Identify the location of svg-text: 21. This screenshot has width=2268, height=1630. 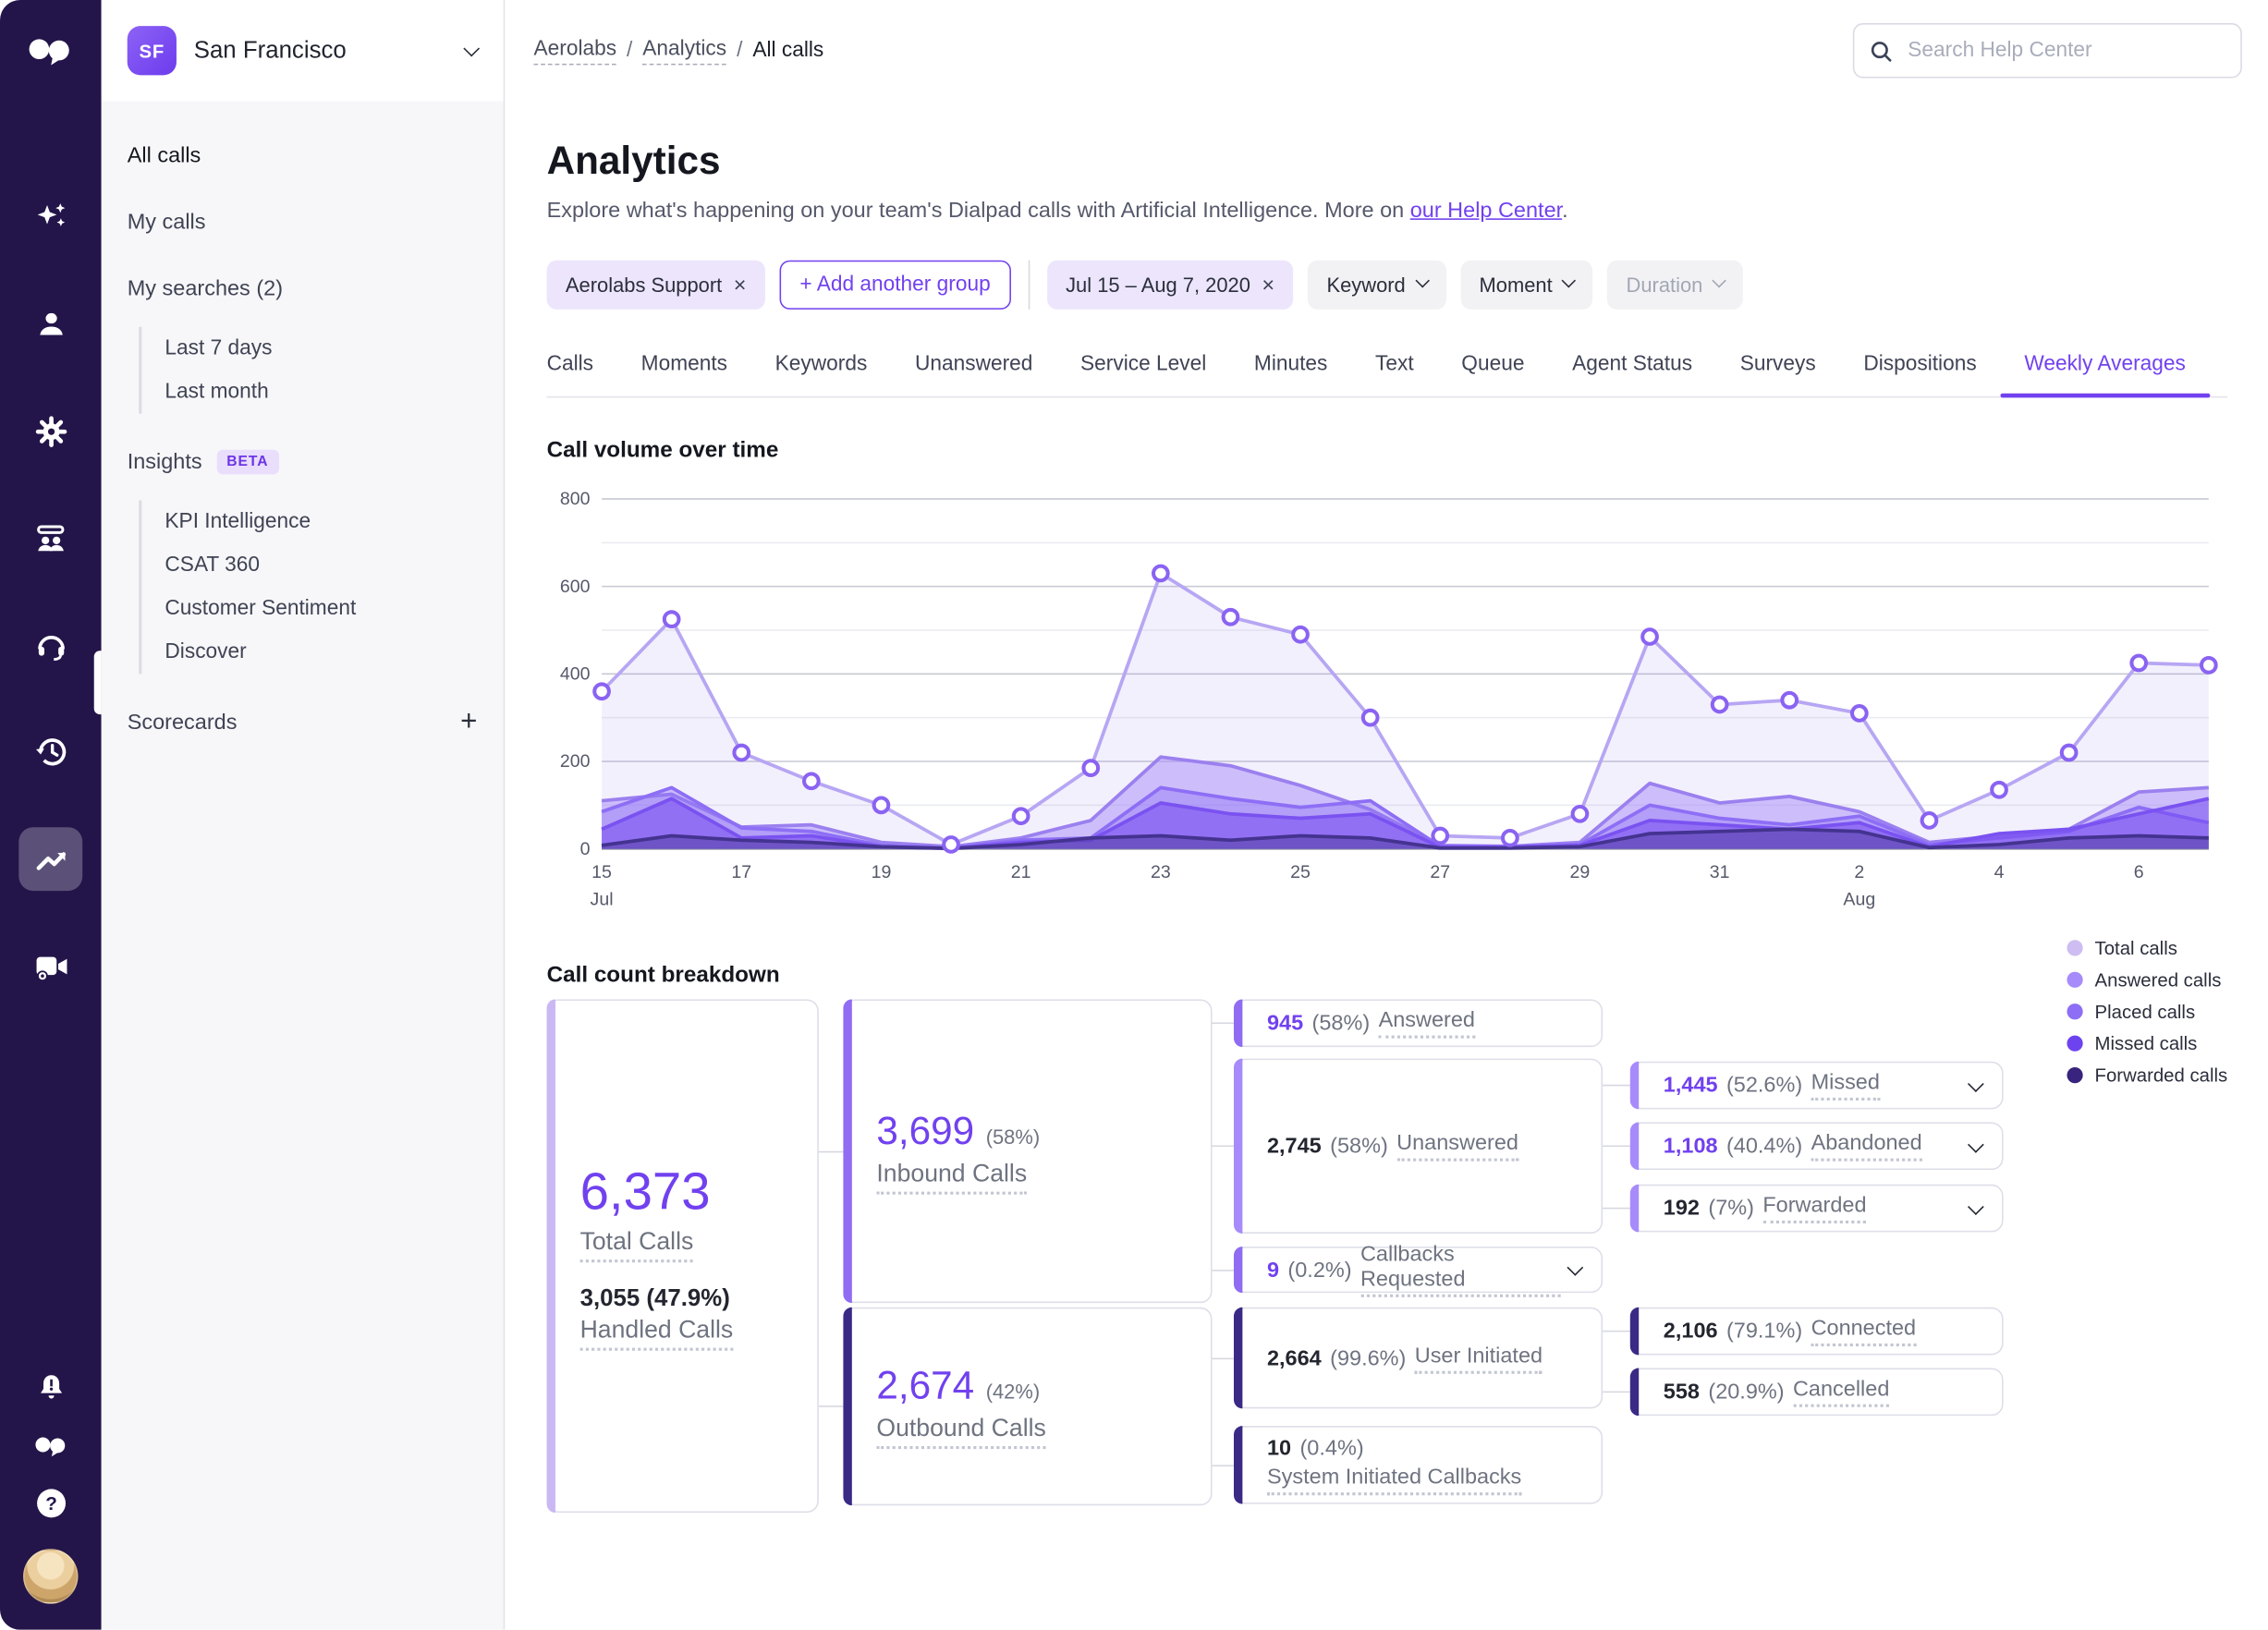
(1021, 872).